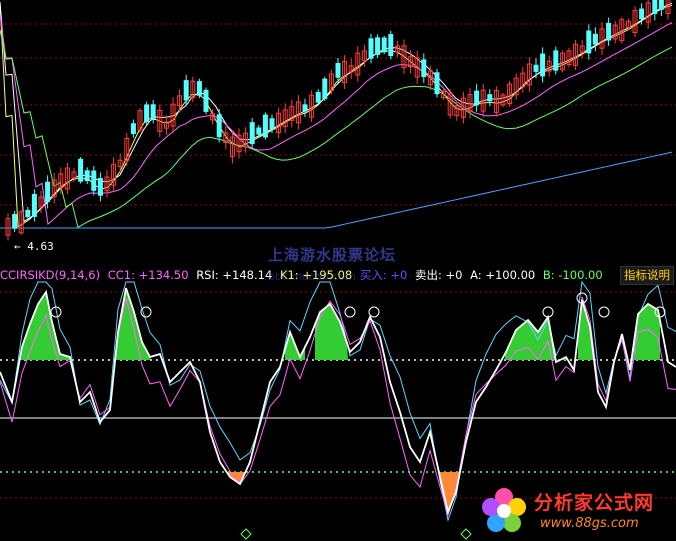  I want to click on b-value: B: -100.00, so click(572, 275).